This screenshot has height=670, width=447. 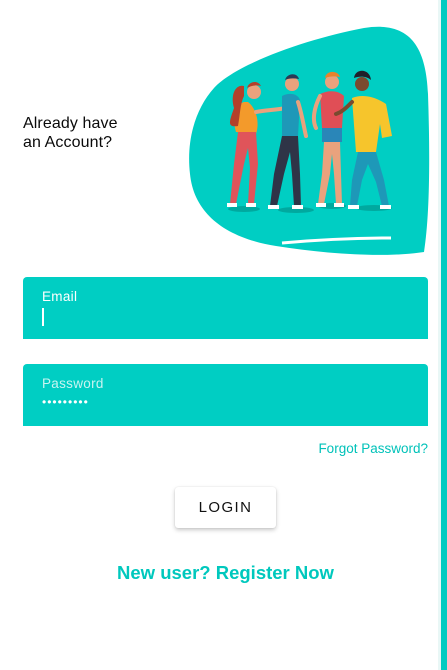 What do you see at coordinates (70, 133) in the screenshot?
I see `page-heading: Already have an Account?` at bounding box center [70, 133].